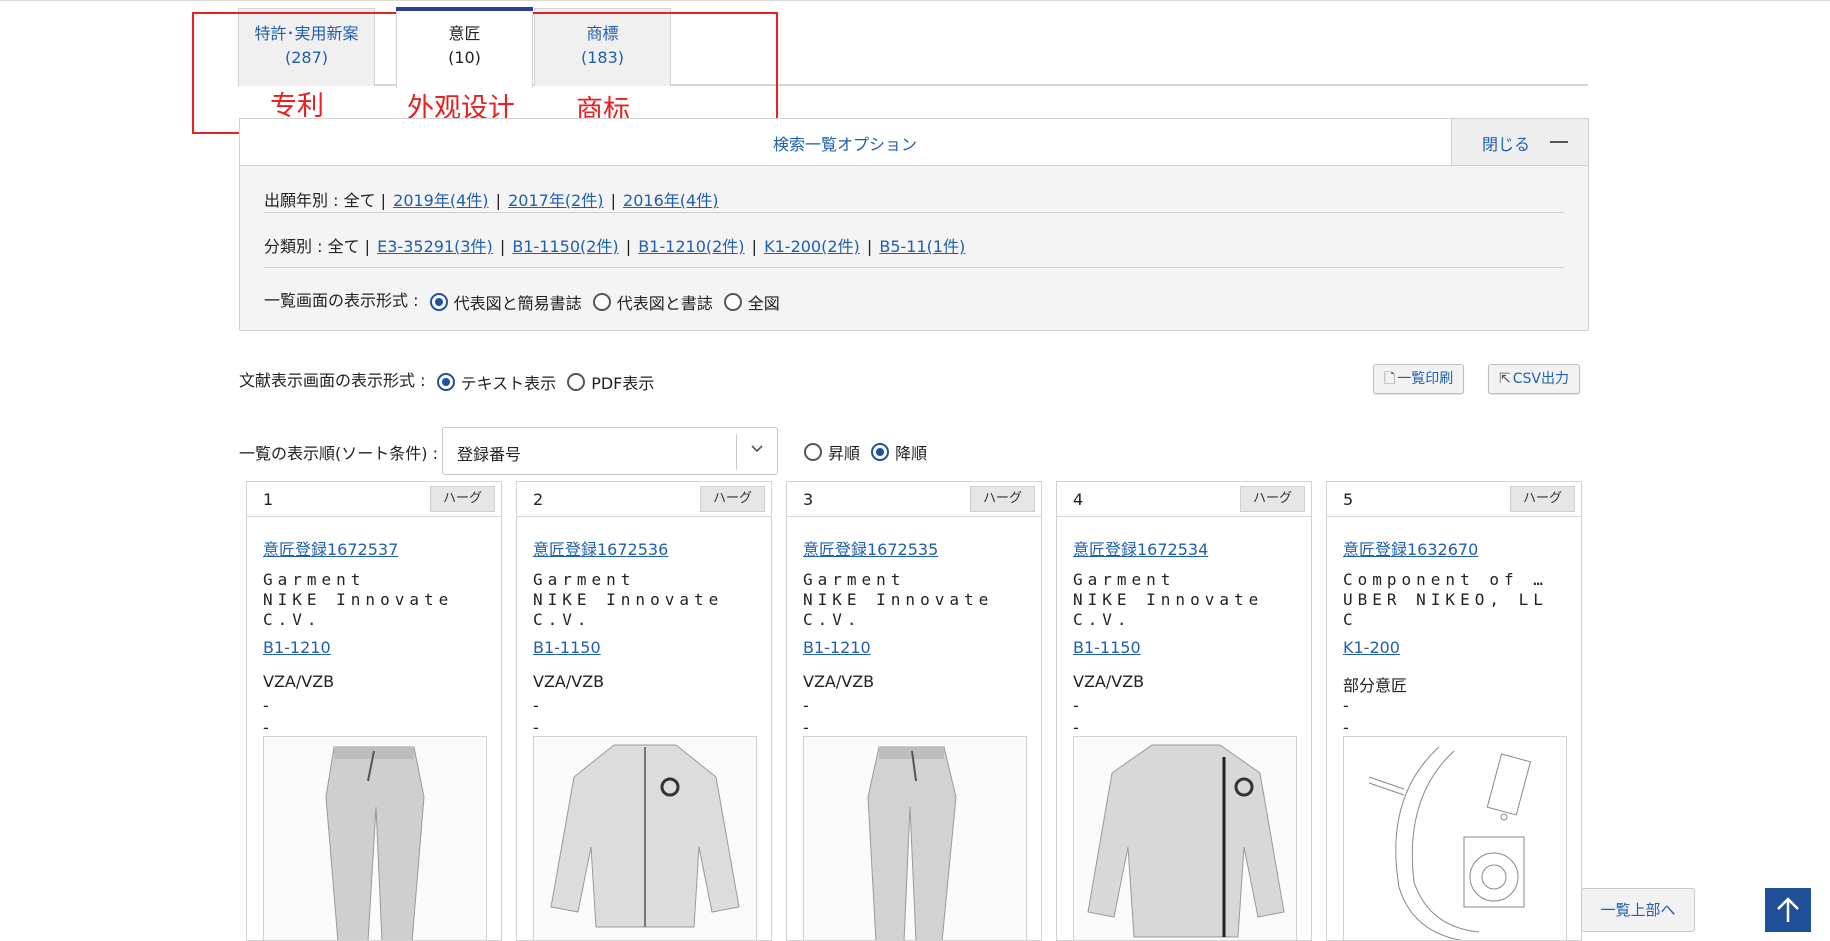 This screenshot has height=941, width=1830. What do you see at coordinates (330, 548) in the screenshot?
I see `registration-link: 意匠登録1672537` at bounding box center [330, 548].